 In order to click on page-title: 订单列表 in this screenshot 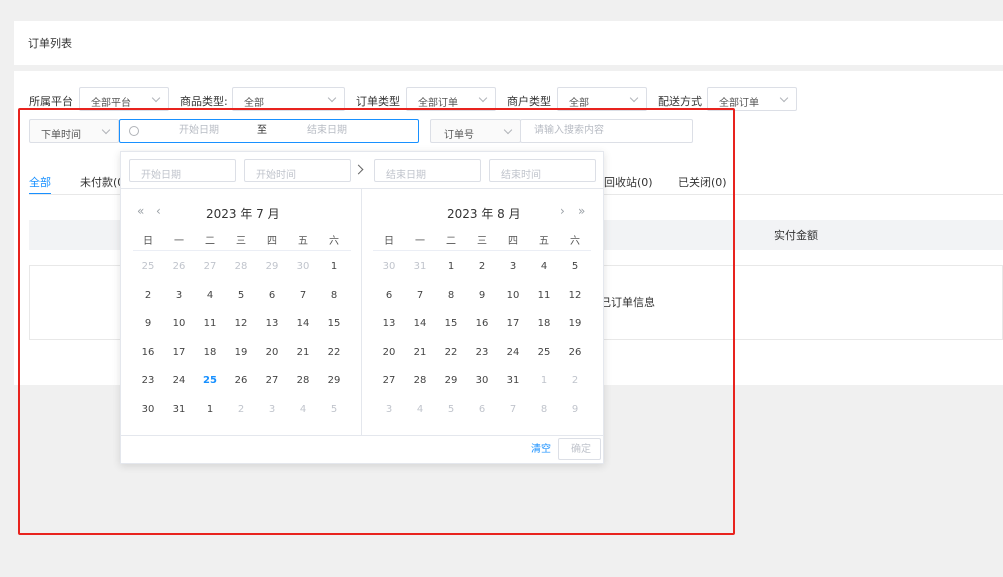, I will do `click(50, 43)`.